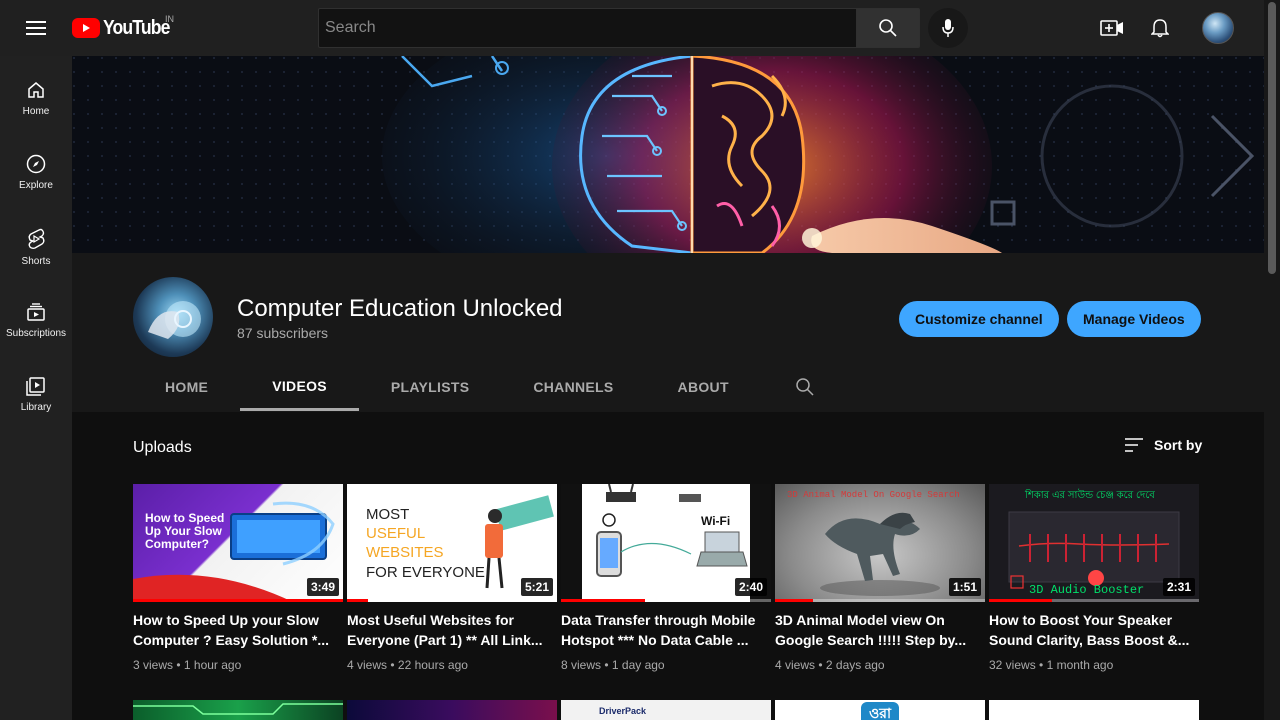 This screenshot has height=720, width=1280. I want to click on sidebar-item-home: Home, so click(36, 101).